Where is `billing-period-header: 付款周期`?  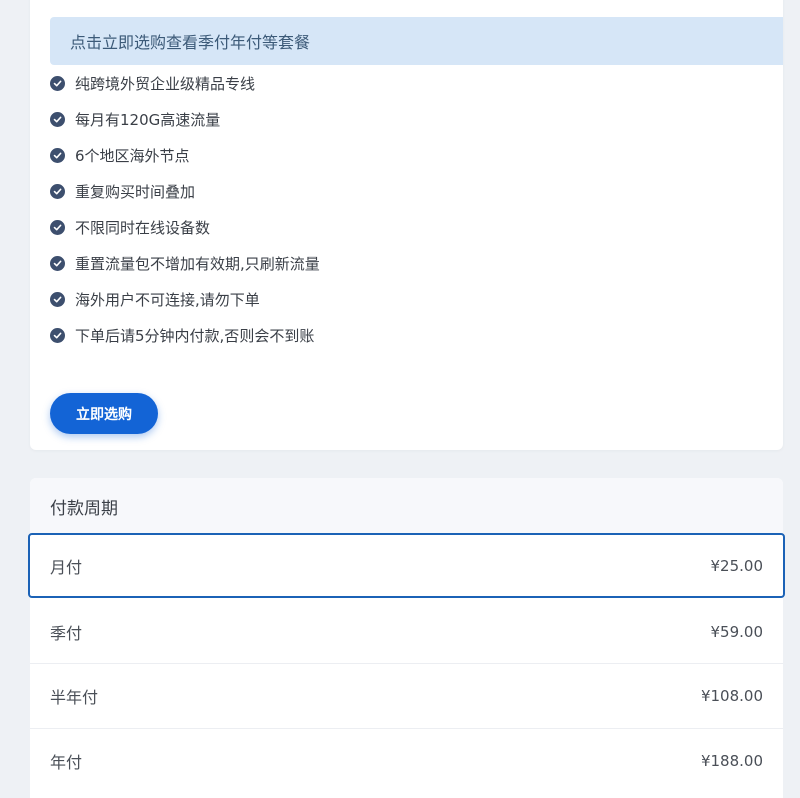 billing-period-header: 付款周期 is located at coordinates (406, 506).